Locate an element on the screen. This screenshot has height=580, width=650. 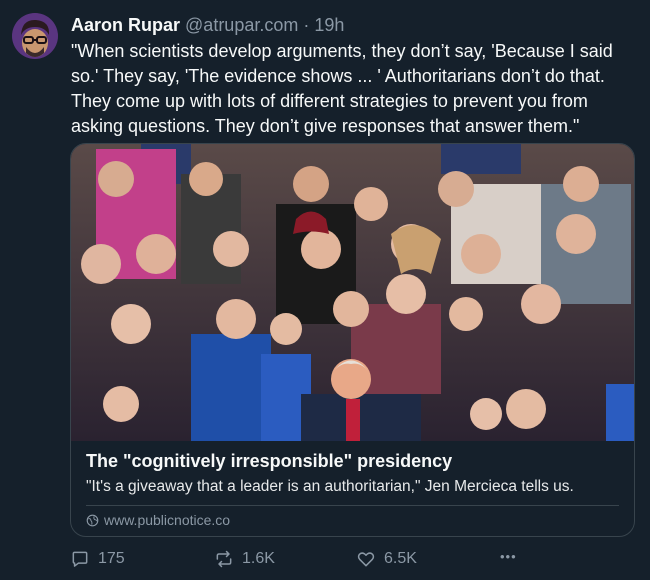
avatar is located at coordinates (35, 36).